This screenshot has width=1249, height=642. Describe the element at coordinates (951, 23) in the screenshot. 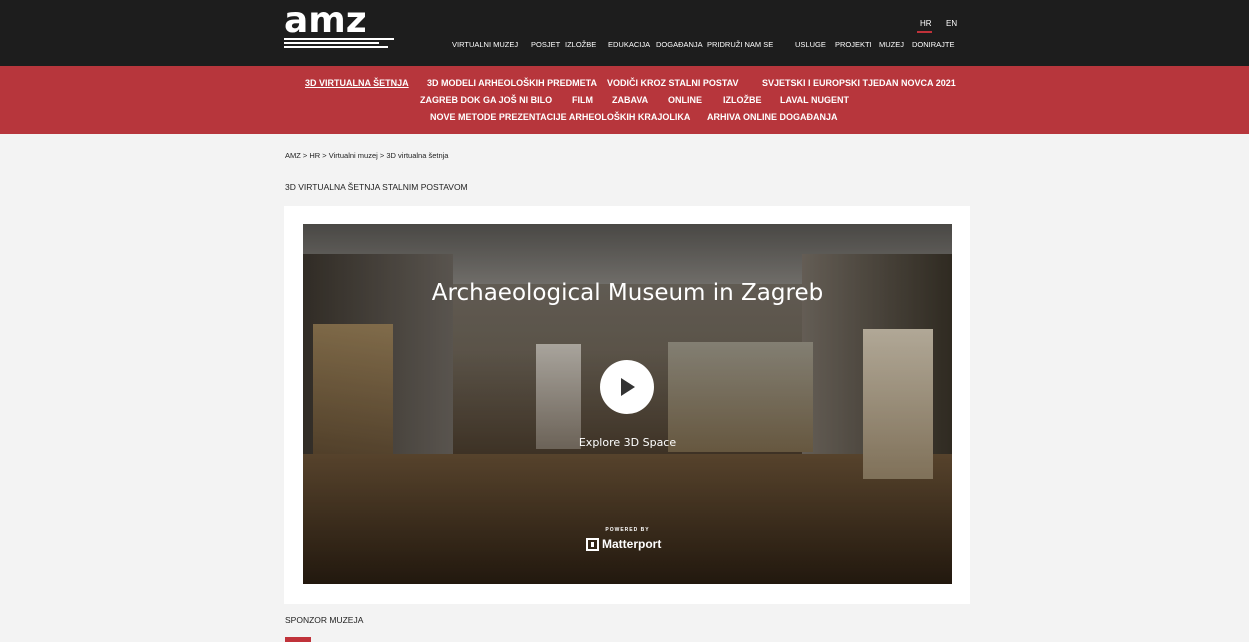

I see `lang-en-link: EN` at that location.